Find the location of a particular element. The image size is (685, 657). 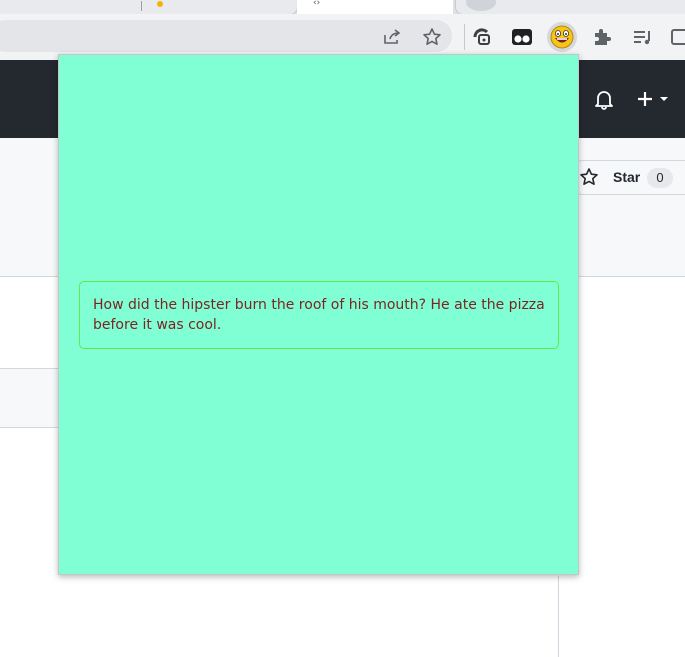

tab-strip: ‹› is located at coordinates (342, 7).